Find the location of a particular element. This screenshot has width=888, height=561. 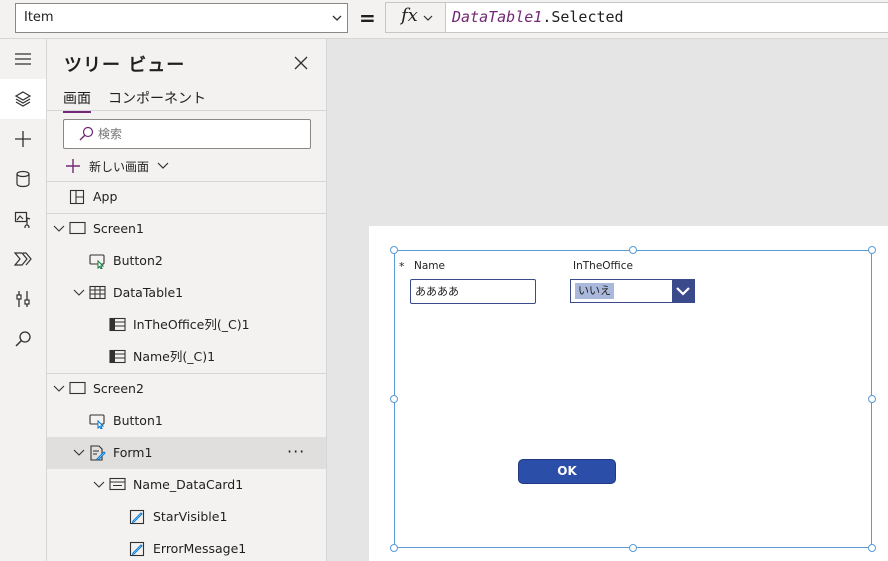

tree-node-name-datacard1: Name_DataCard1 is located at coordinates (186, 485).